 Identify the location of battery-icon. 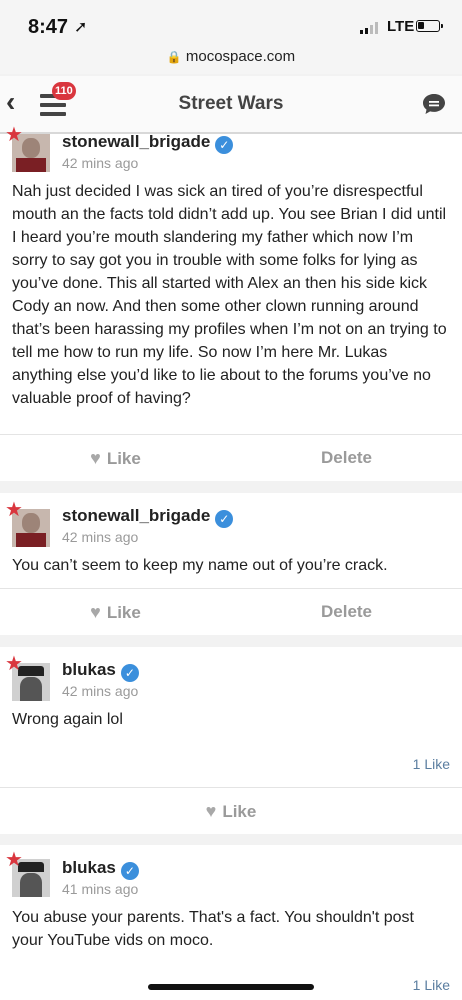
(429, 26).